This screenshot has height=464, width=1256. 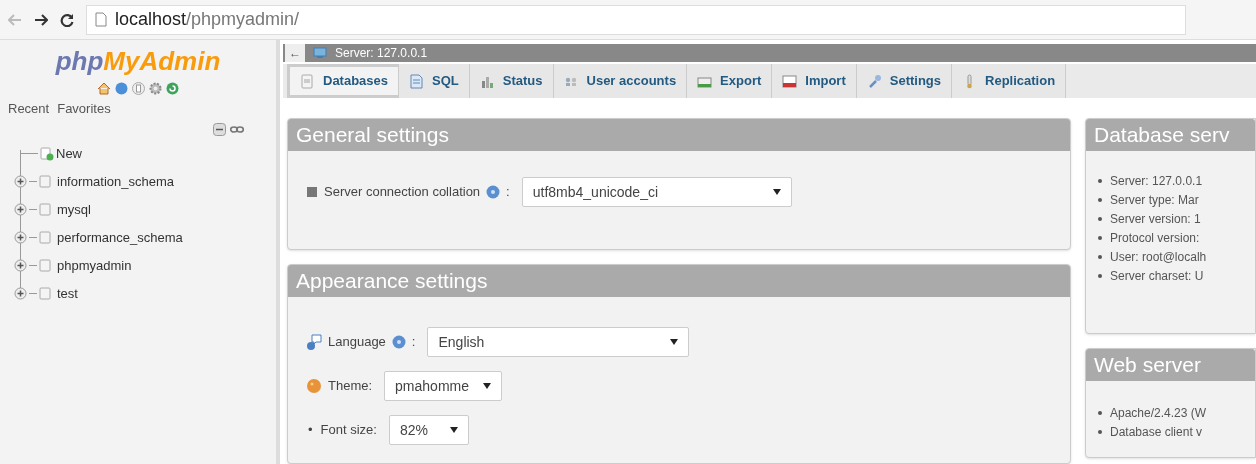 I want to click on address-bar: localhost/phpmyadmin/, so click(x=636, y=19).